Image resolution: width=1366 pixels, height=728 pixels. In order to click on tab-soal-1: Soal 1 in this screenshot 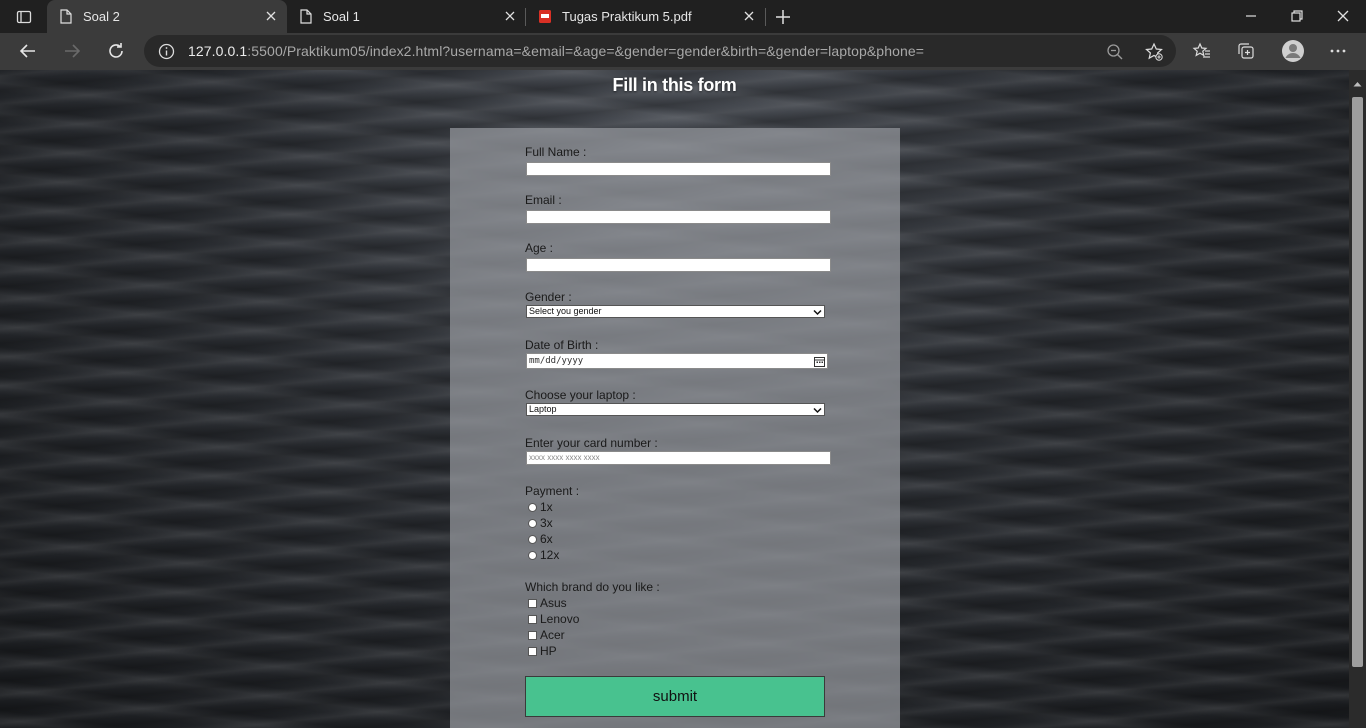, I will do `click(406, 16)`.